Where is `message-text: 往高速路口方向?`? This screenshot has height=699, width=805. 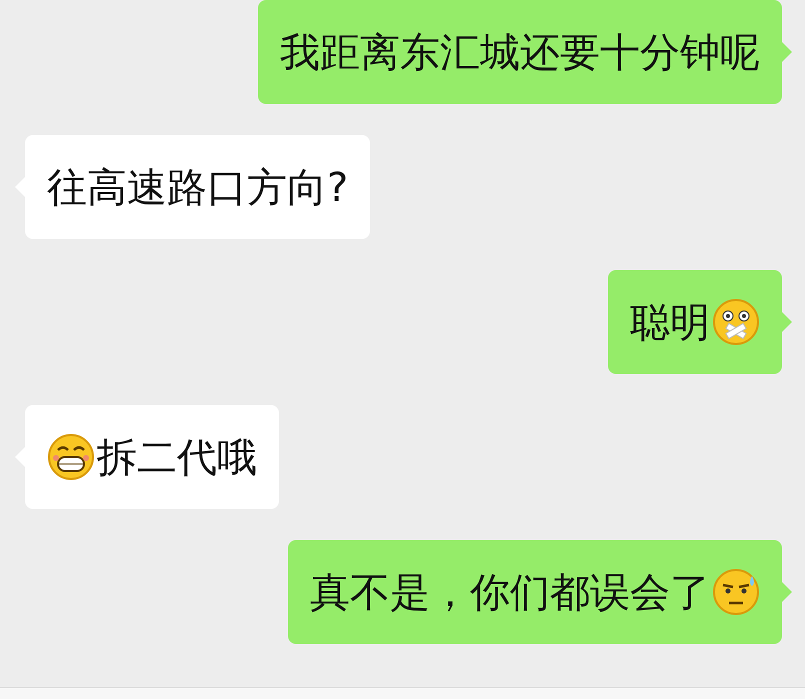 message-text: 往高速路口方向? is located at coordinates (197, 188).